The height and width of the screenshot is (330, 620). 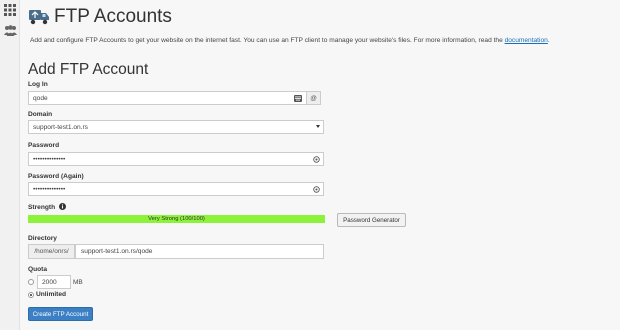 I want to click on sidebar, so click(x=10, y=165).